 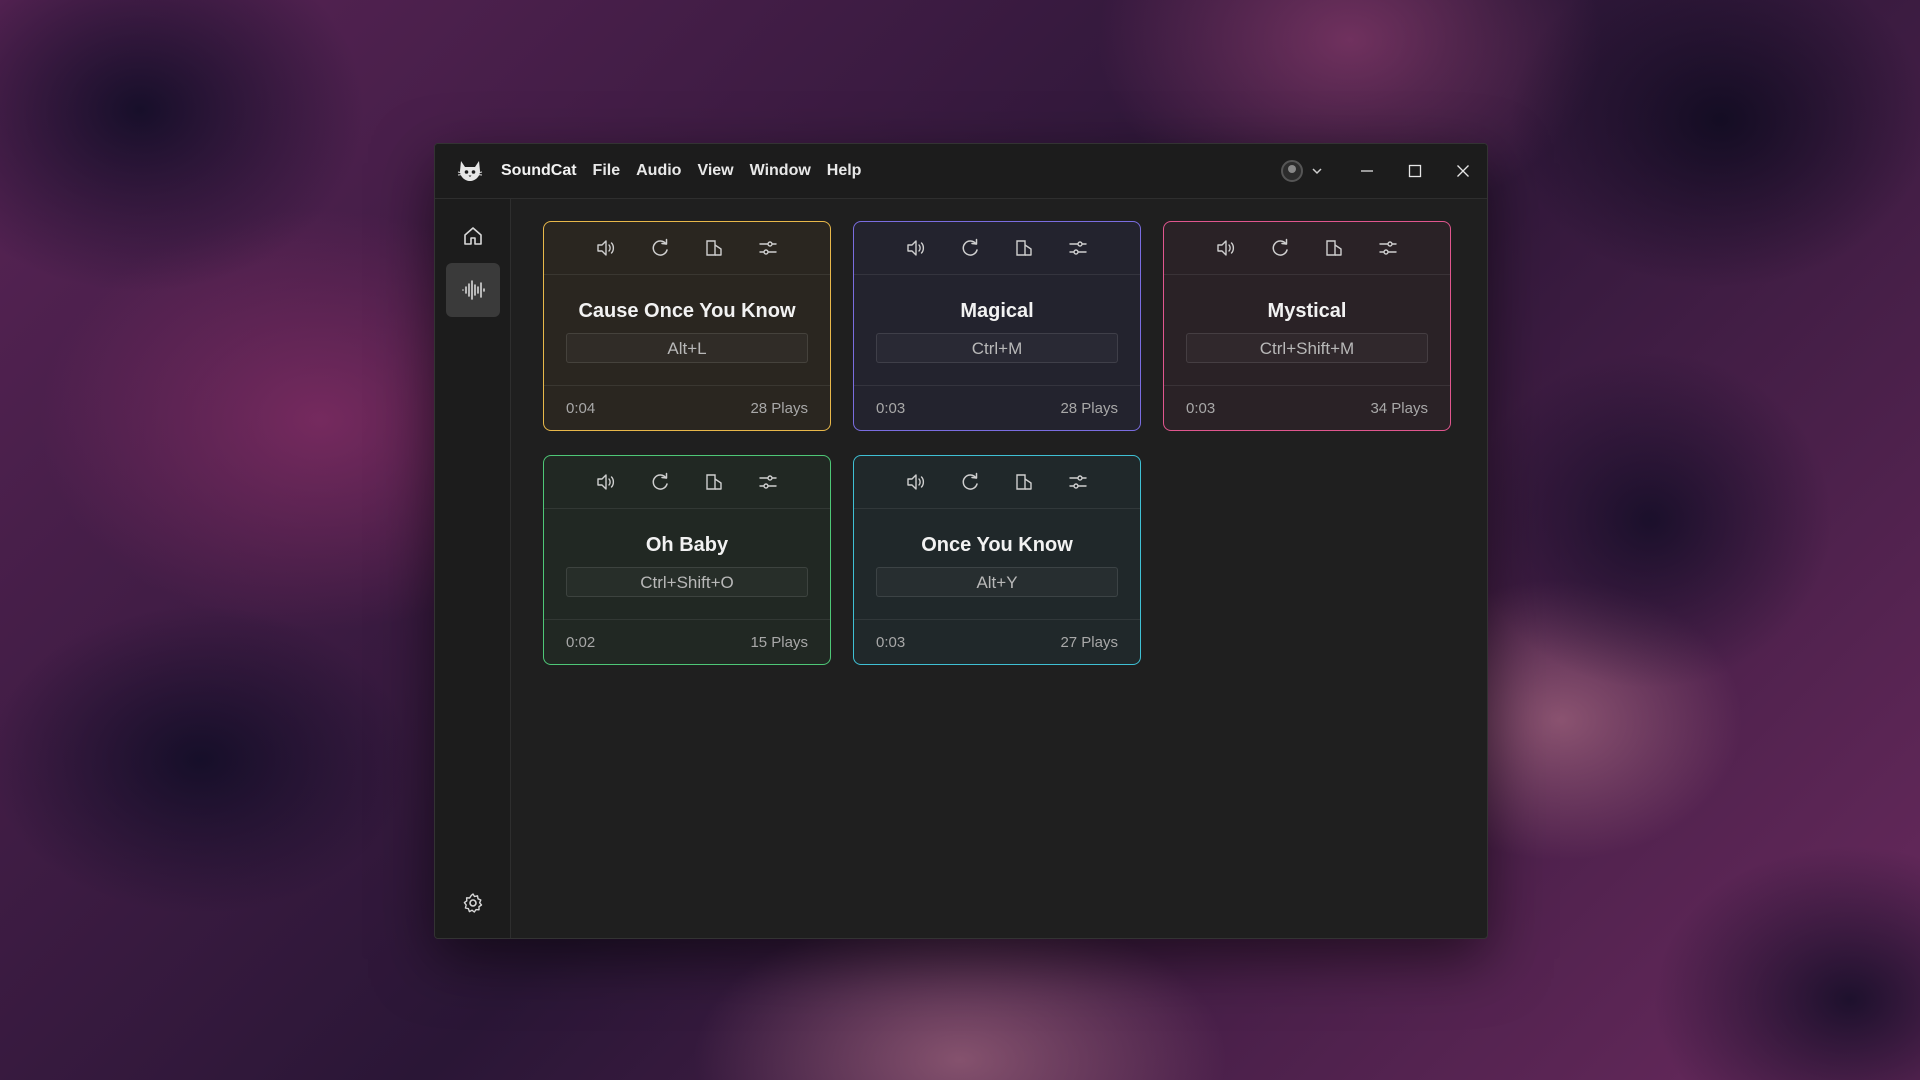 What do you see at coordinates (1307, 348) in the screenshot?
I see `shortcut-field: Ctrl+Shift+M` at bounding box center [1307, 348].